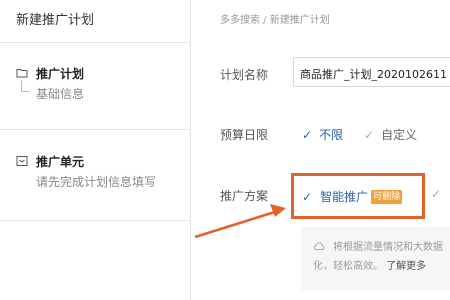 The image size is (450, 300). I want to click on budget-option-custom: ✓ 自定义, so click(390, 134).